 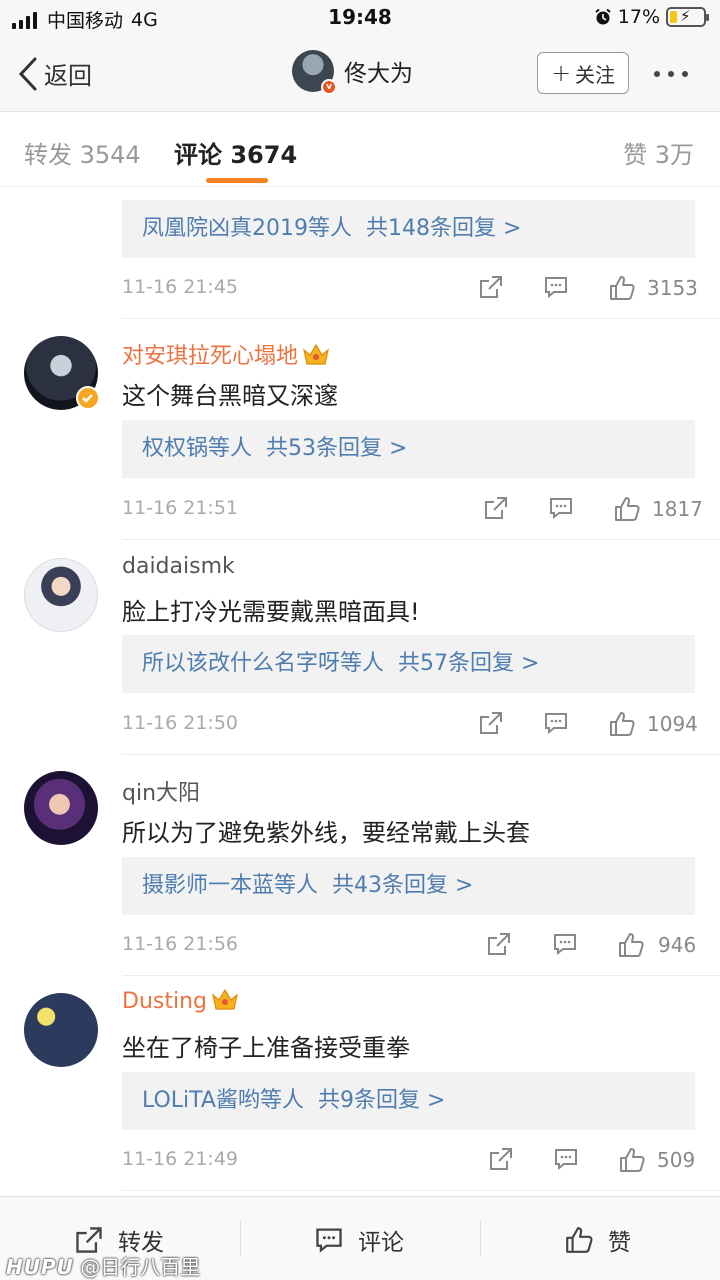 I want to click on like-count: 946, so click(x=677, y=945).